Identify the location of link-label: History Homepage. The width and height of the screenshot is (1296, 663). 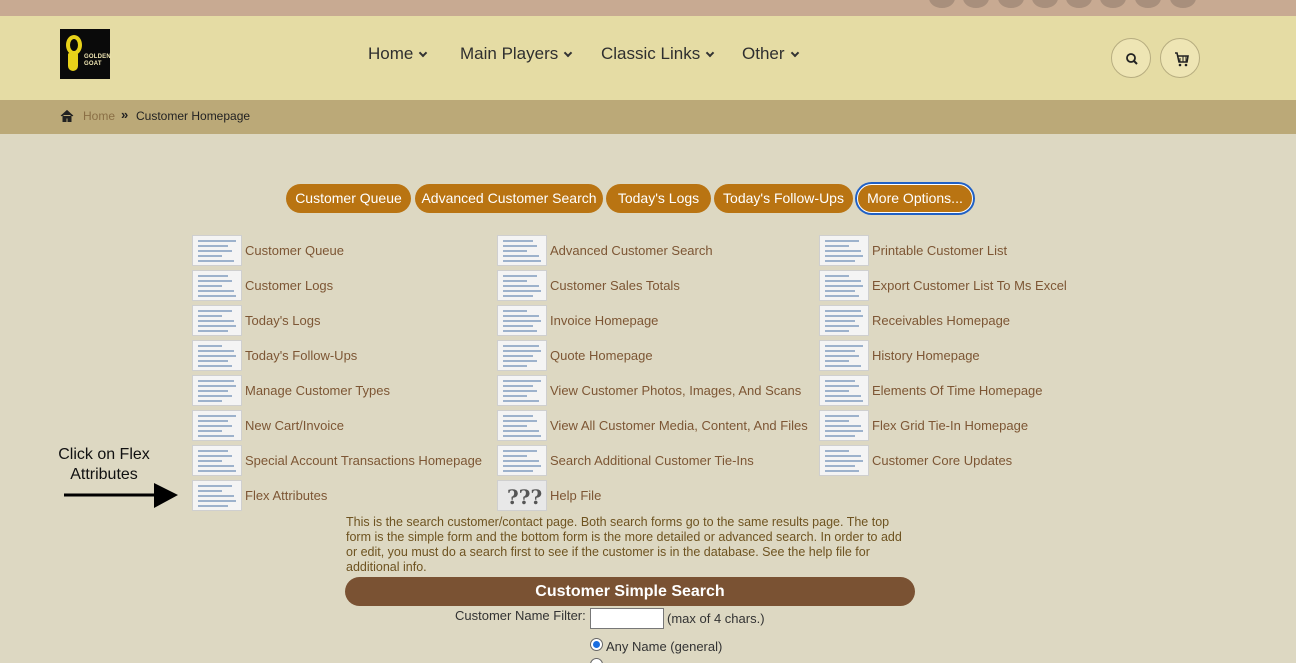
(926, 355).